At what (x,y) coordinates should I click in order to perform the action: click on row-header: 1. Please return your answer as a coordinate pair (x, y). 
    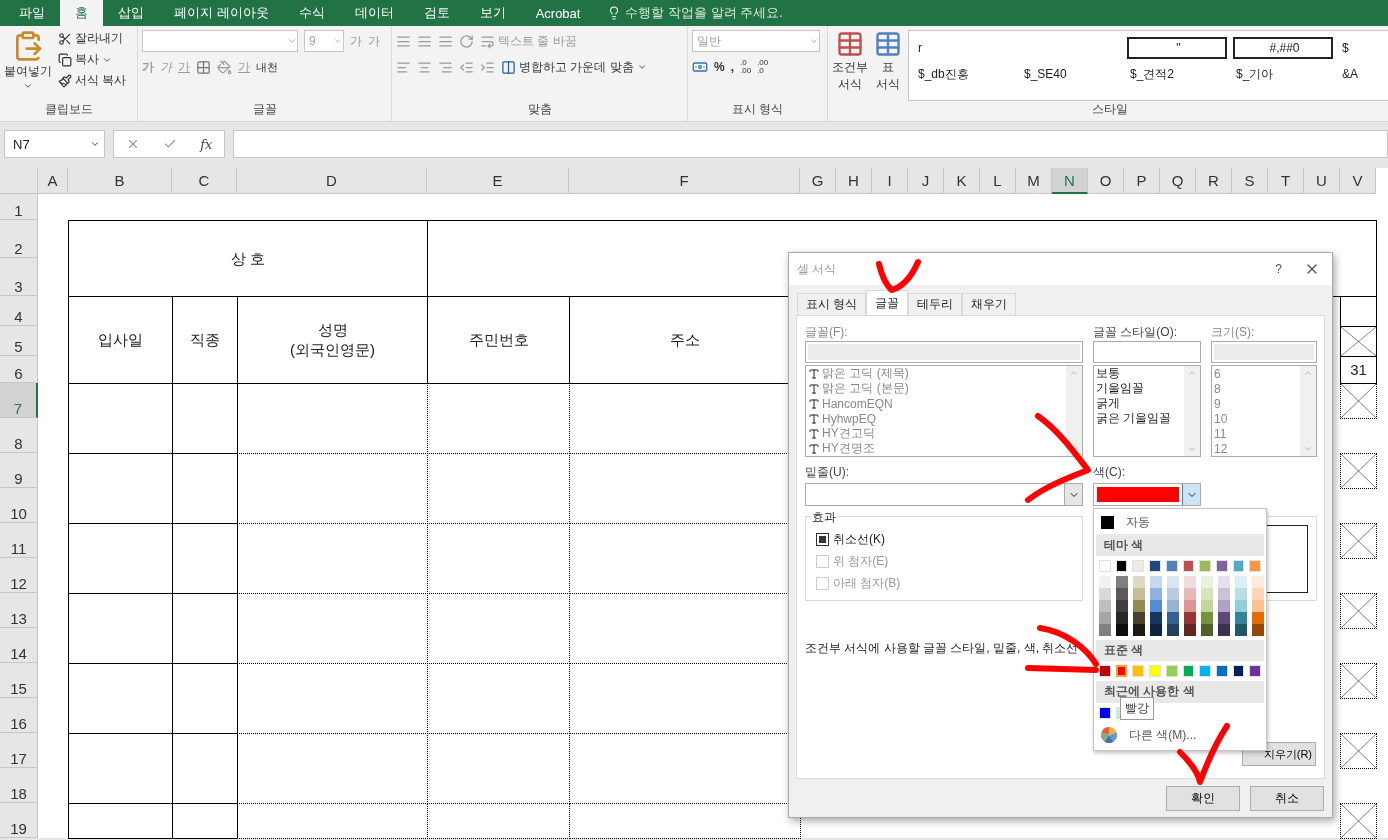
    Looking at the image, I should click on (19, 207).